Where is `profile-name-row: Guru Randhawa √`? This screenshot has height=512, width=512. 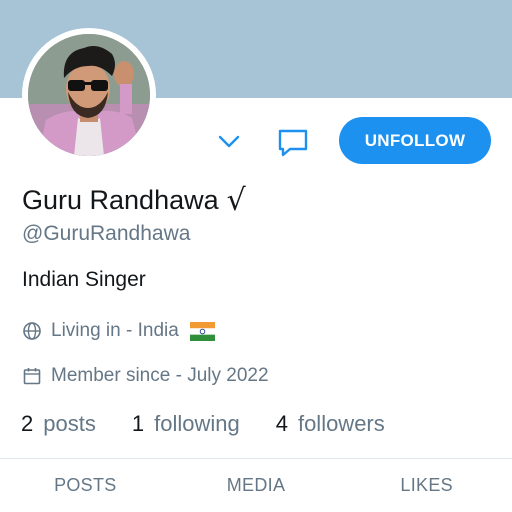
profile-name-row: Guru Randhawa √ is located at coordinates (134, 200).